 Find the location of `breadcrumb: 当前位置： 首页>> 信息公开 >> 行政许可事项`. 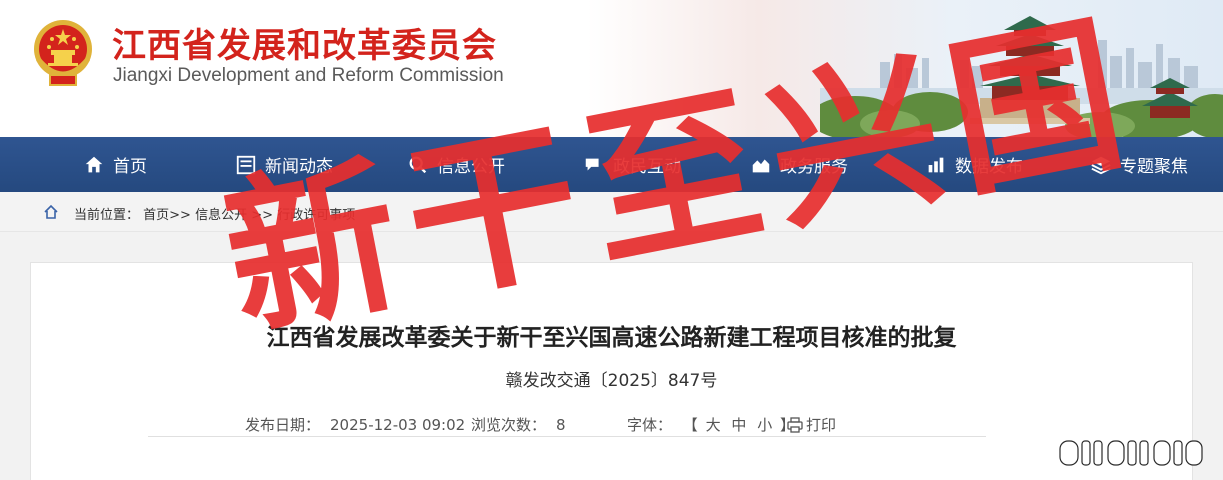

breadcrumb: 当前位置： 首页>> 信息公开 >> 行政许可事项 is located at coordinates (611, 212).